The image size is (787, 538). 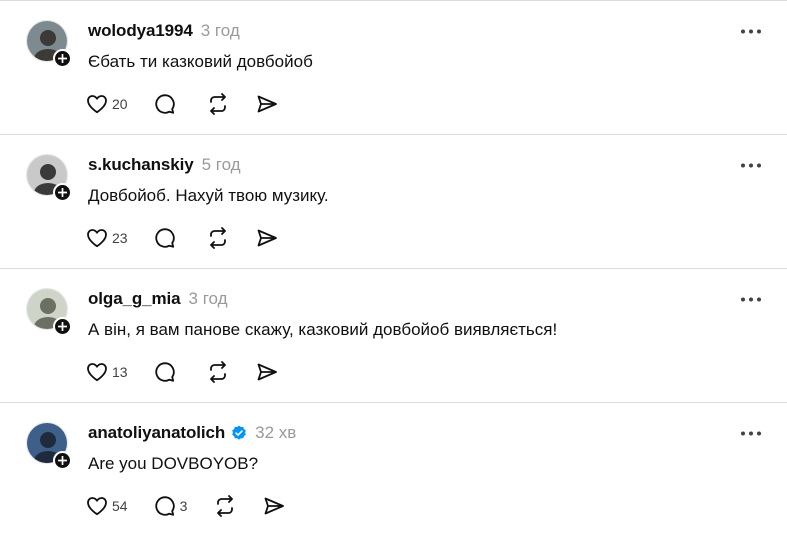 What do you see at coordinates (239, 433) in the screenshot?
I see `verified-badge-icon` at bounding box center [239, 433].